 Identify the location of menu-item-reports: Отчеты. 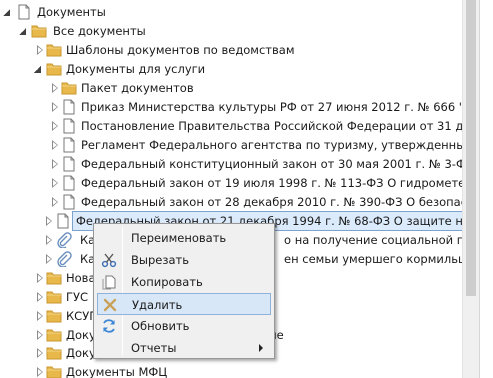
(184, 348).